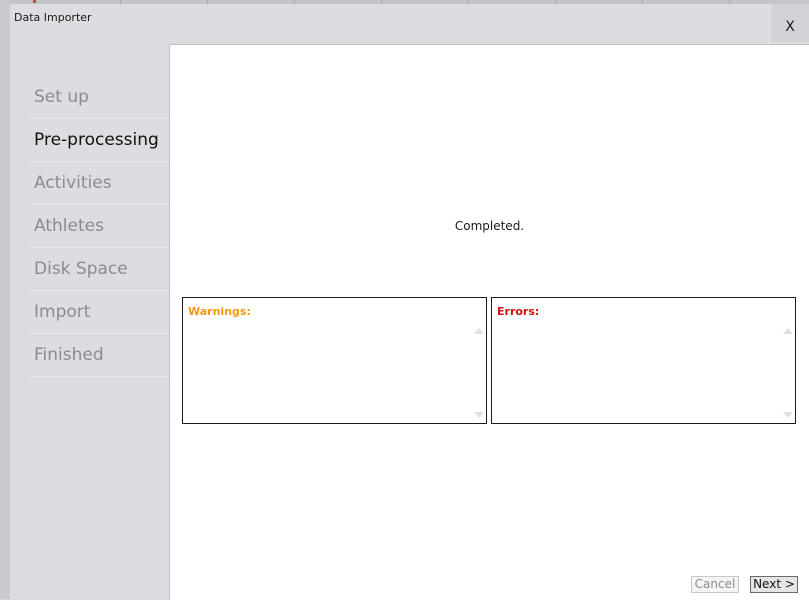  Describe the element at coordinates (53, 17) in the screenshot. I see `dialog-title: Data Importer` at that location.